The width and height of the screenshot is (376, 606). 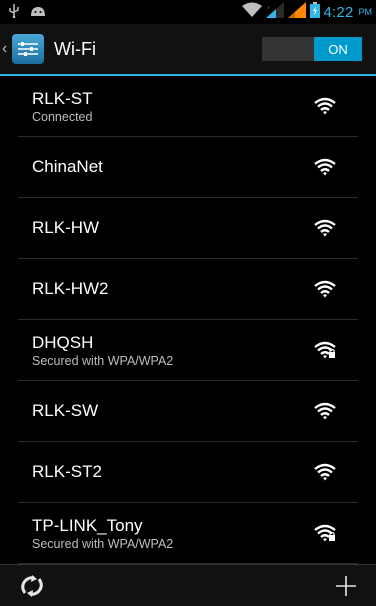 I want to click on clock-time: 4:22, so click(x=338, y=12).